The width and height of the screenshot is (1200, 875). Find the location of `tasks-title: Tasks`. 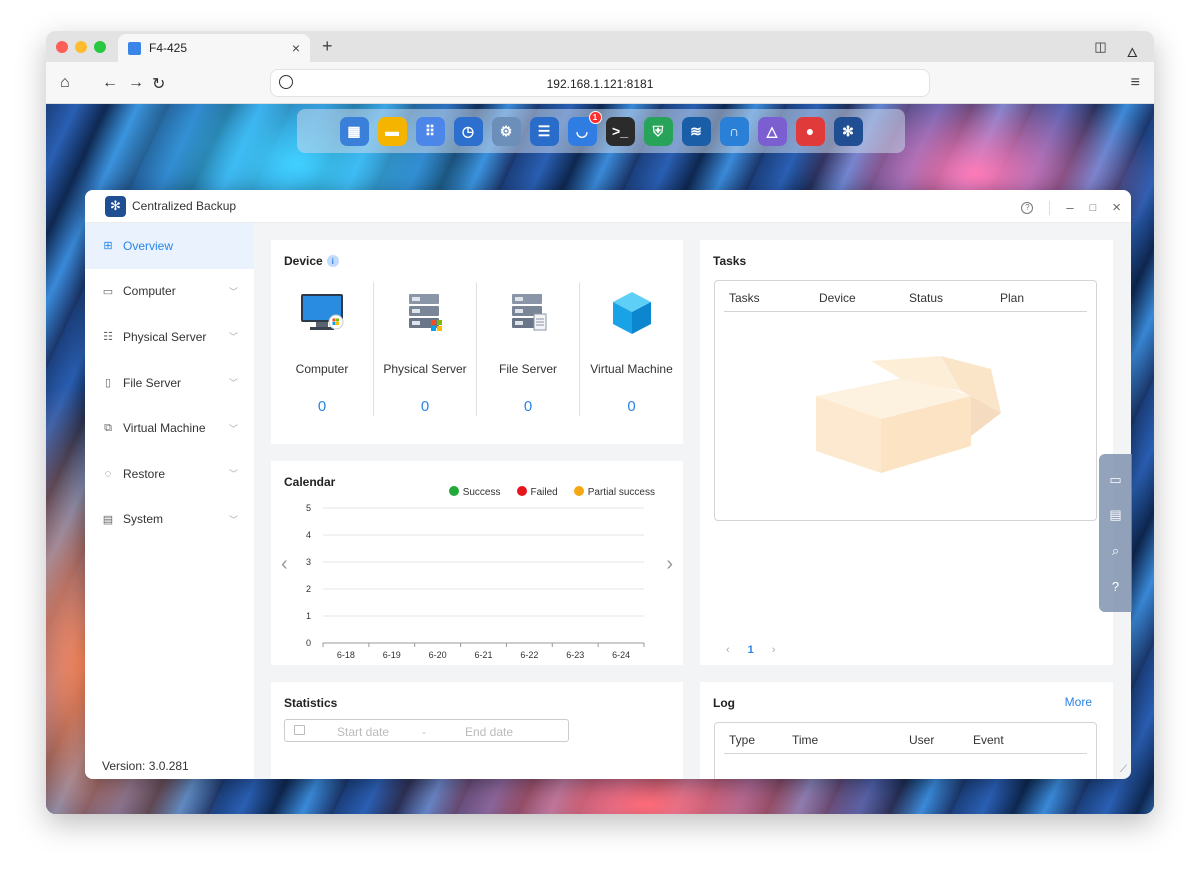

tasks-title: Tasks is located at coordinates (730, 261).